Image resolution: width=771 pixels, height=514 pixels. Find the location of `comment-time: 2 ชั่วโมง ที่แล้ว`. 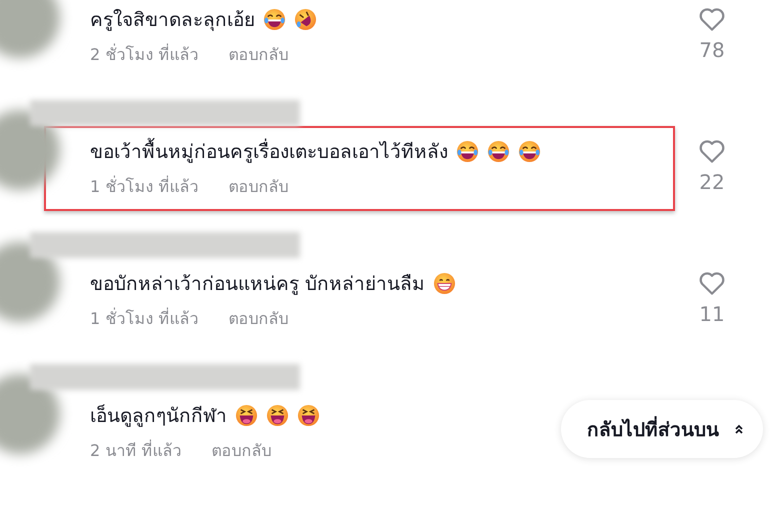

comment-time: 2 ชั่วโมง ที่แล้ว is located at coordinates (144, 54).